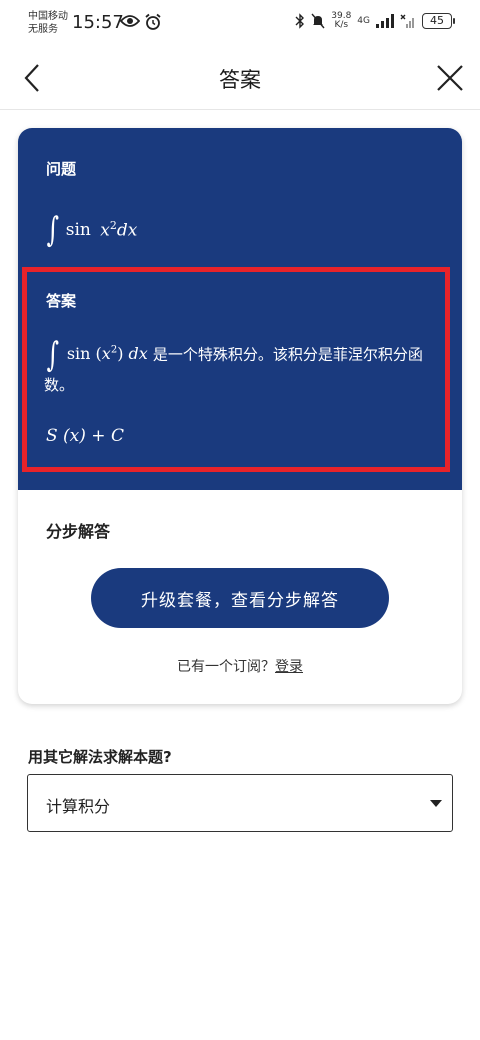  What do you see at coordinates (226, 667) in the screenshot?
I see `subscription-prompt: 已有一个订阅？` at bounding box center [226, 667].